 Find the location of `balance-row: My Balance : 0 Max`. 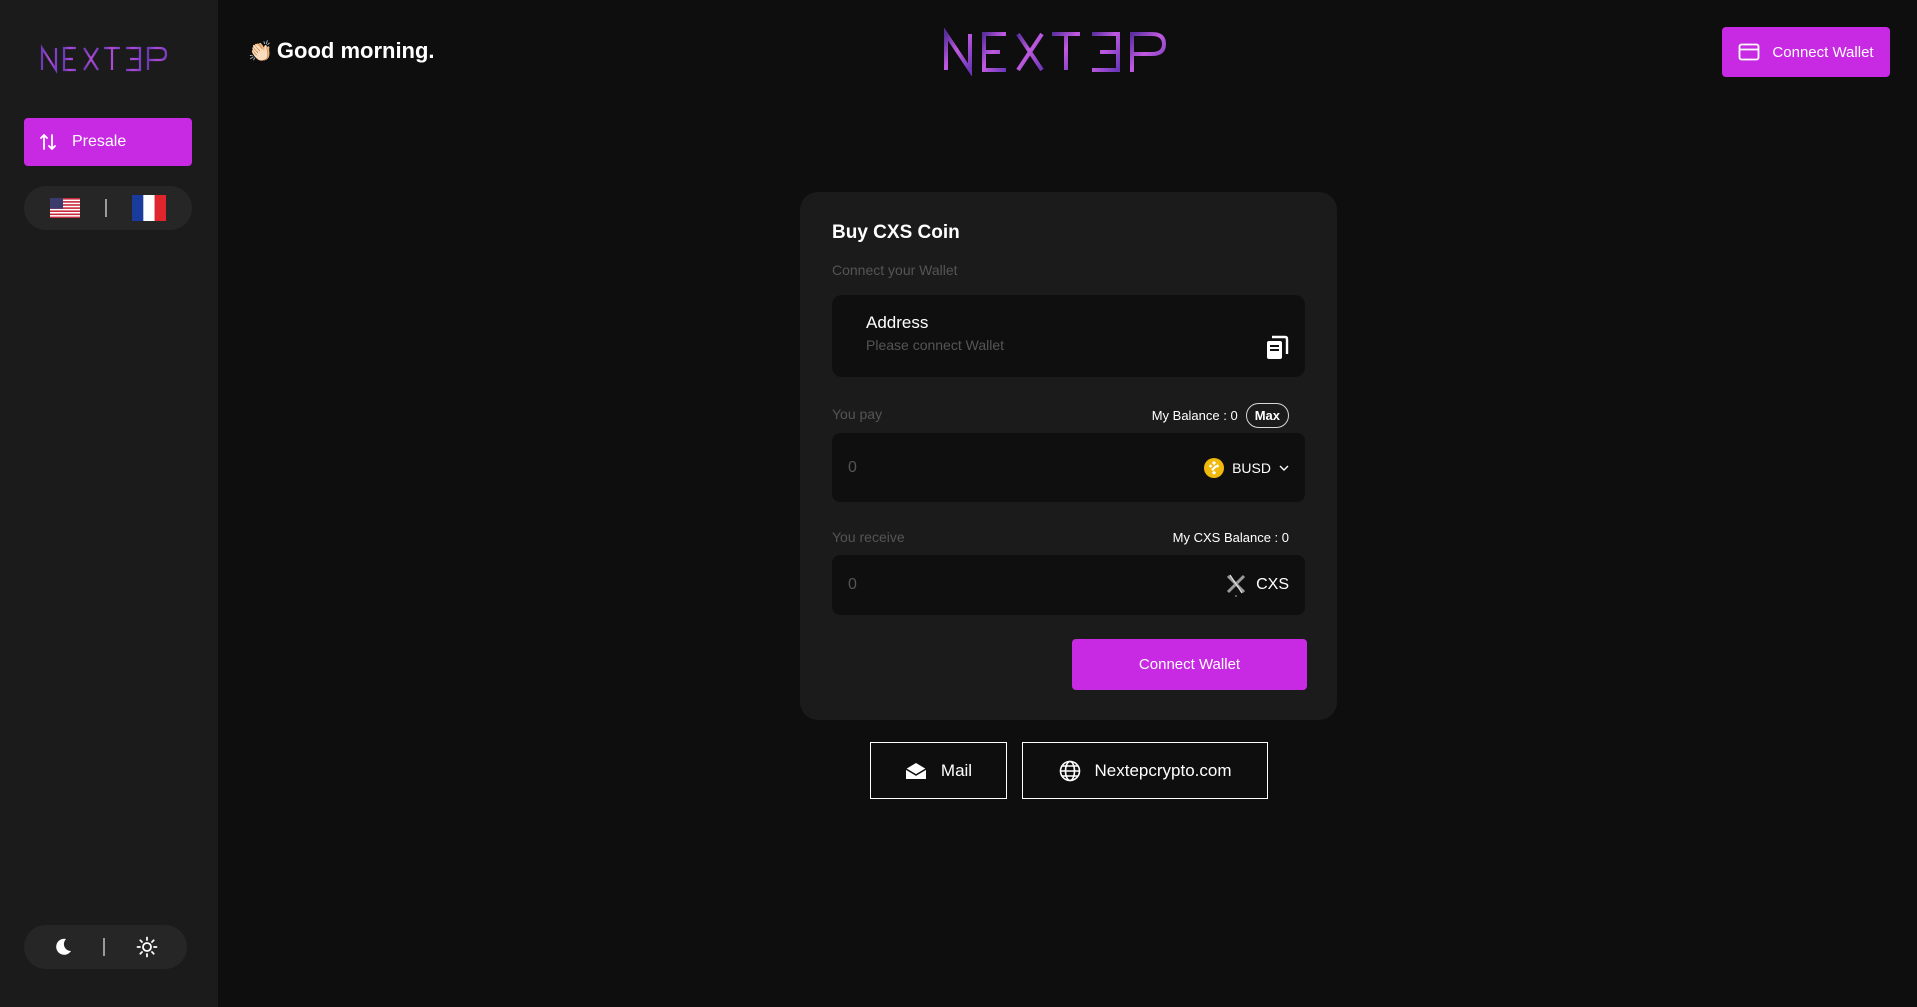

balance-row: My Balance : 0 Max is located at coordinates (1220, 415).